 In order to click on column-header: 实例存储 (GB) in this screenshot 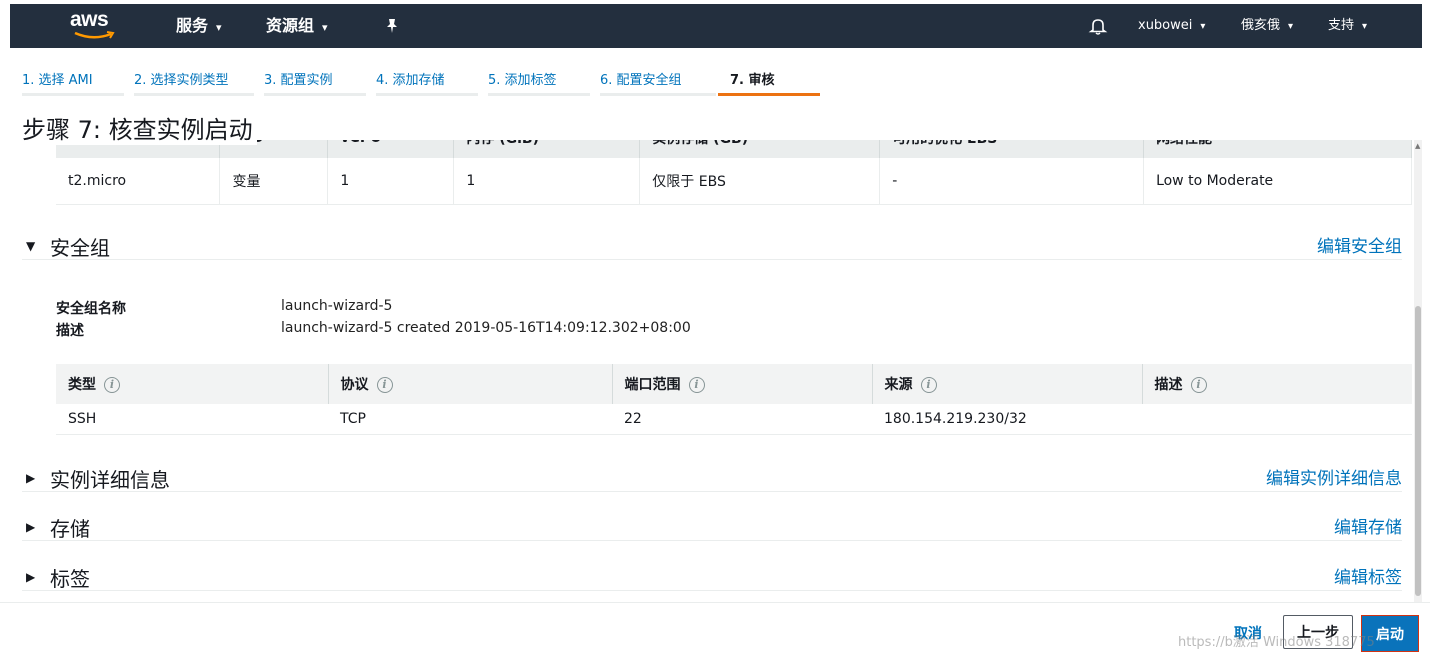, I will do `click(760, 149)`.